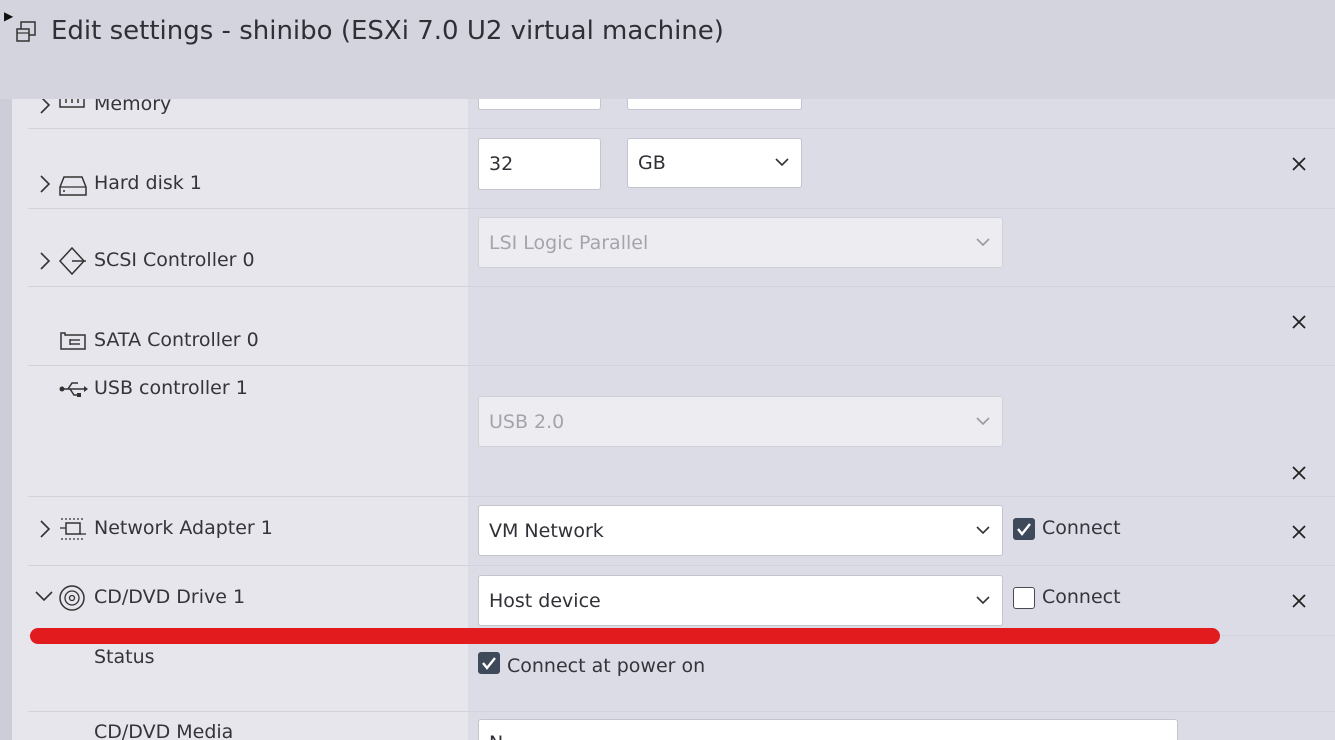  Describe the element at coordinates (1299, 322) in the screenshot. I see `remove-sata-controller-button` at that location.